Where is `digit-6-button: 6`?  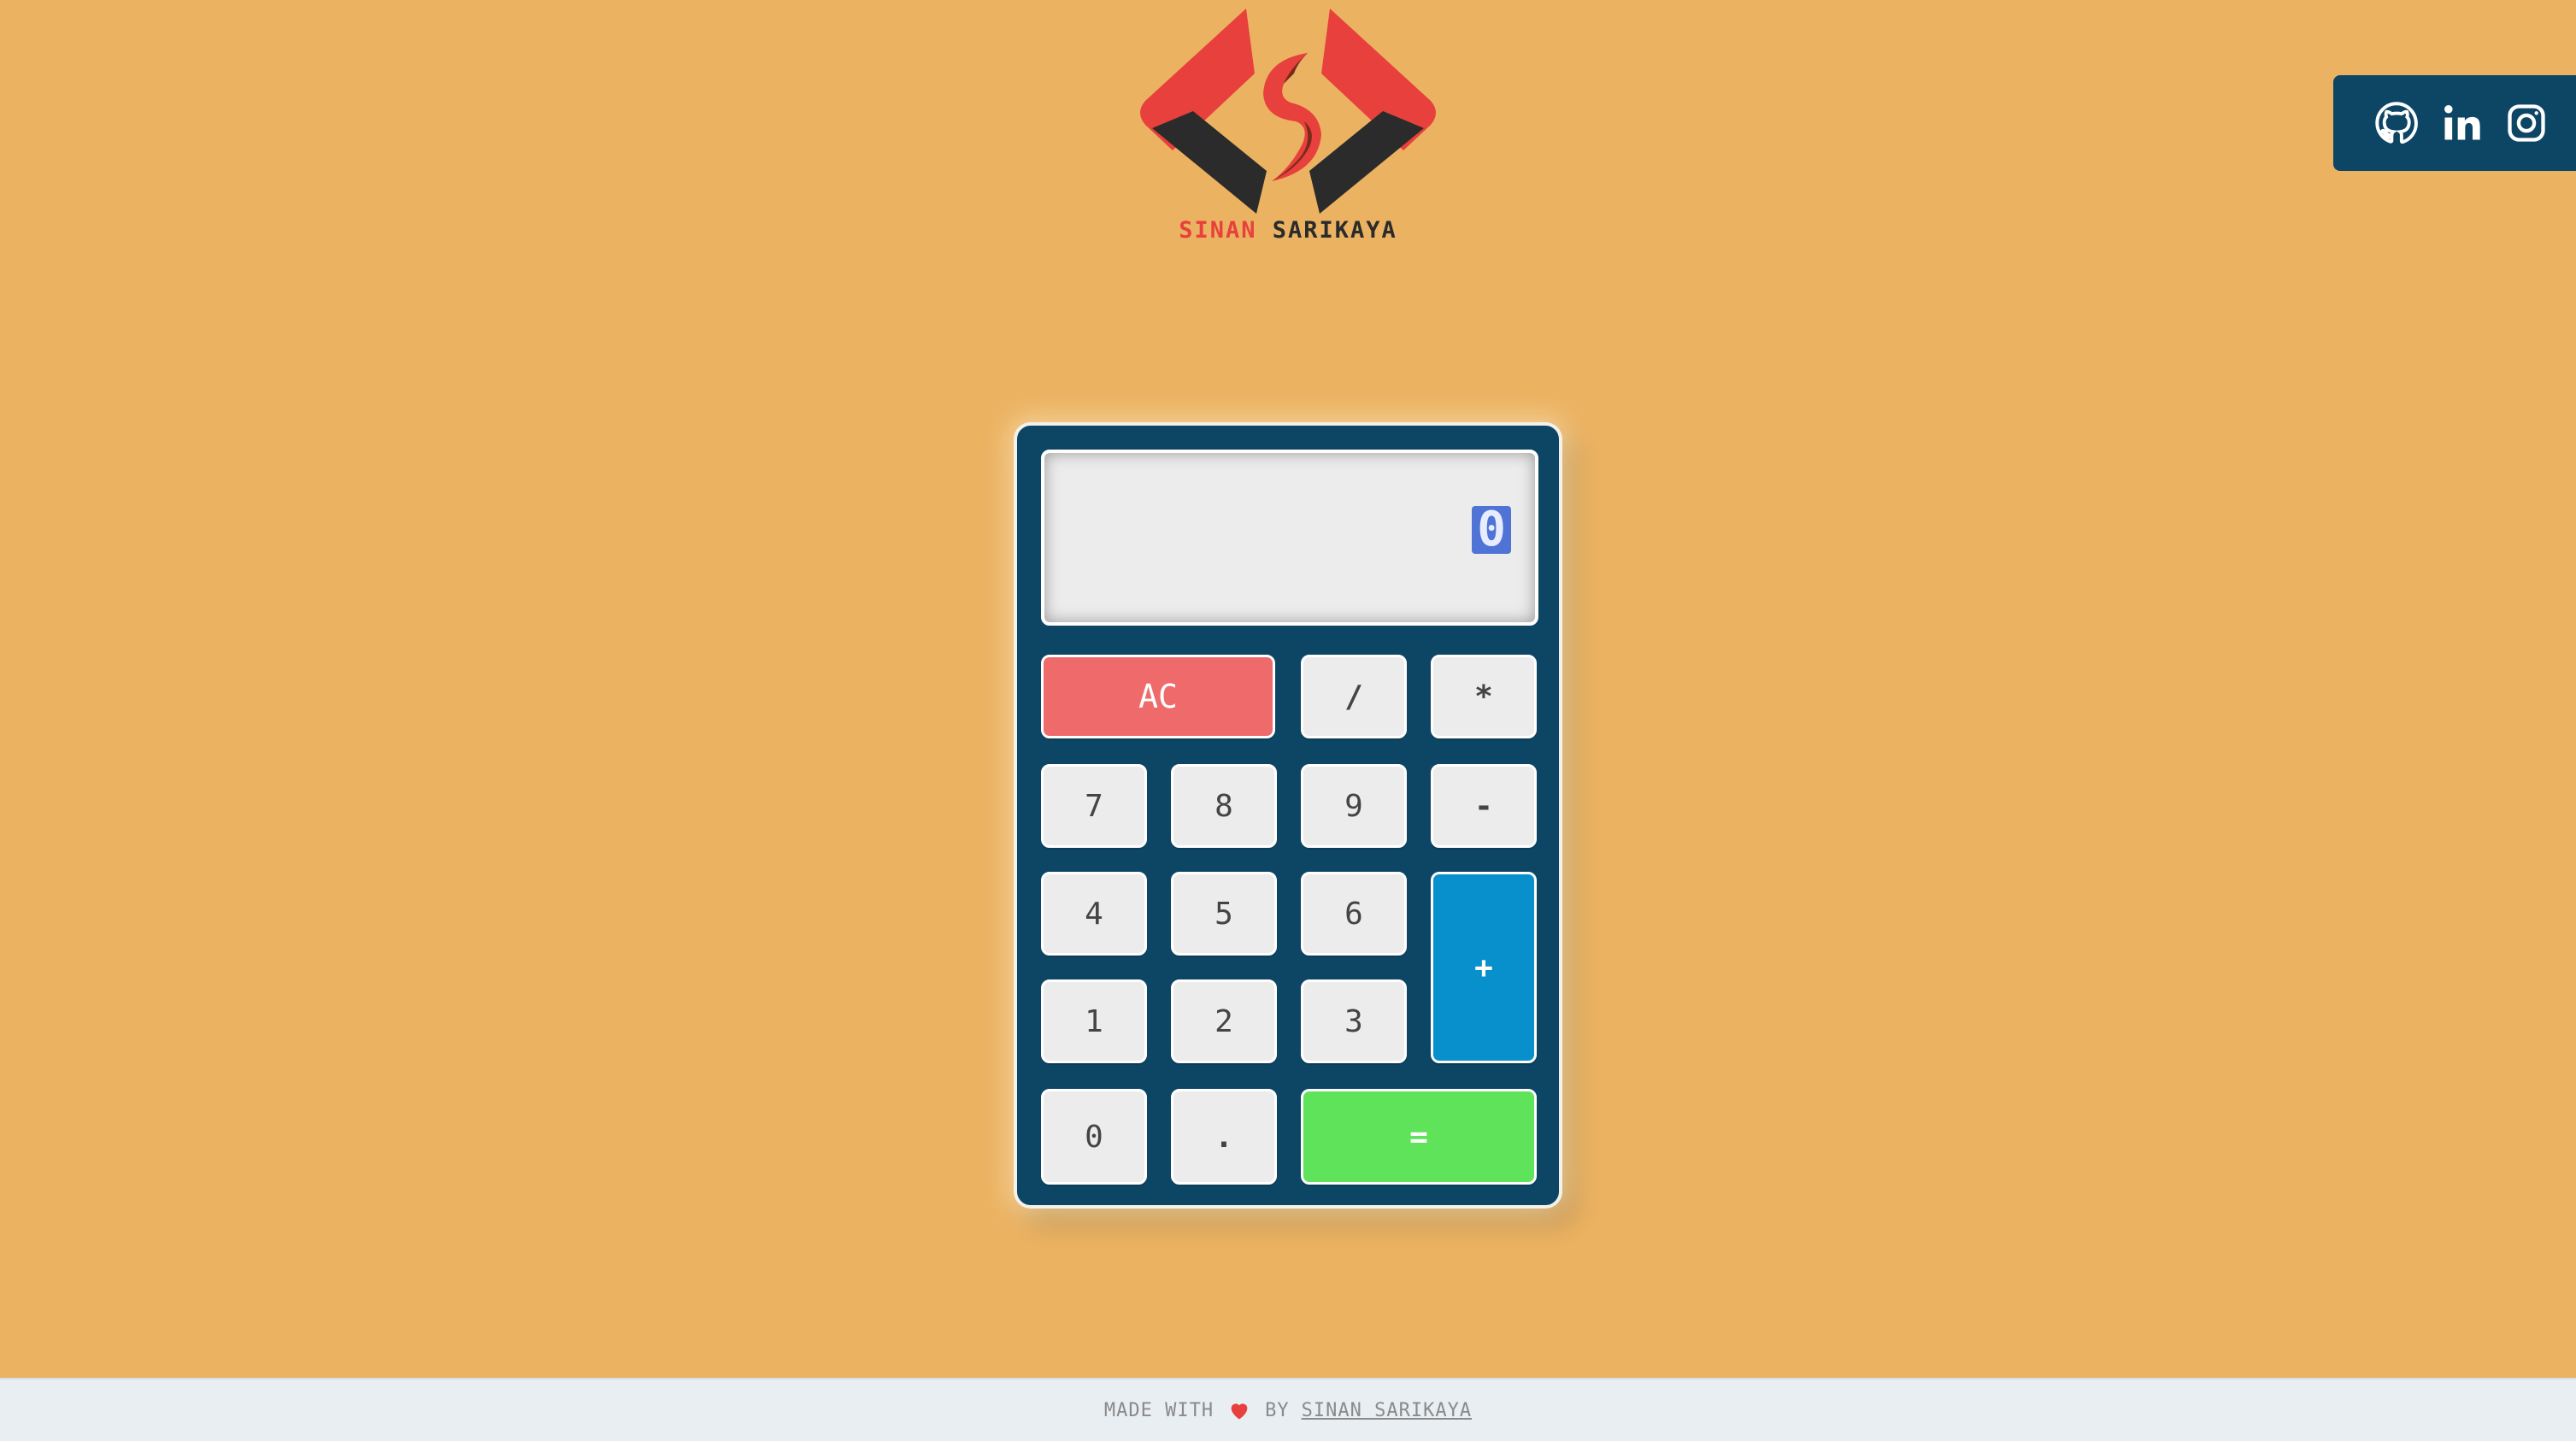
digit-6-button: 6 is located at coordinates (1354, 914).